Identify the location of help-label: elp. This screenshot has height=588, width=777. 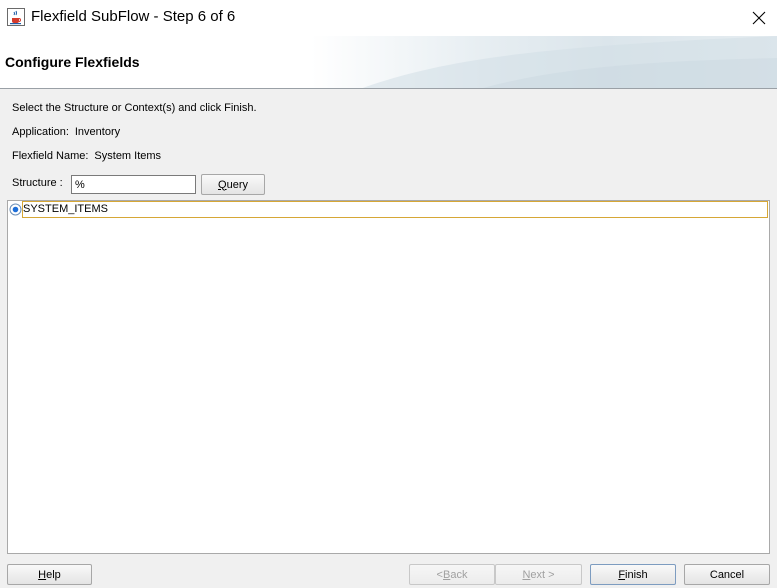
(53, 574).